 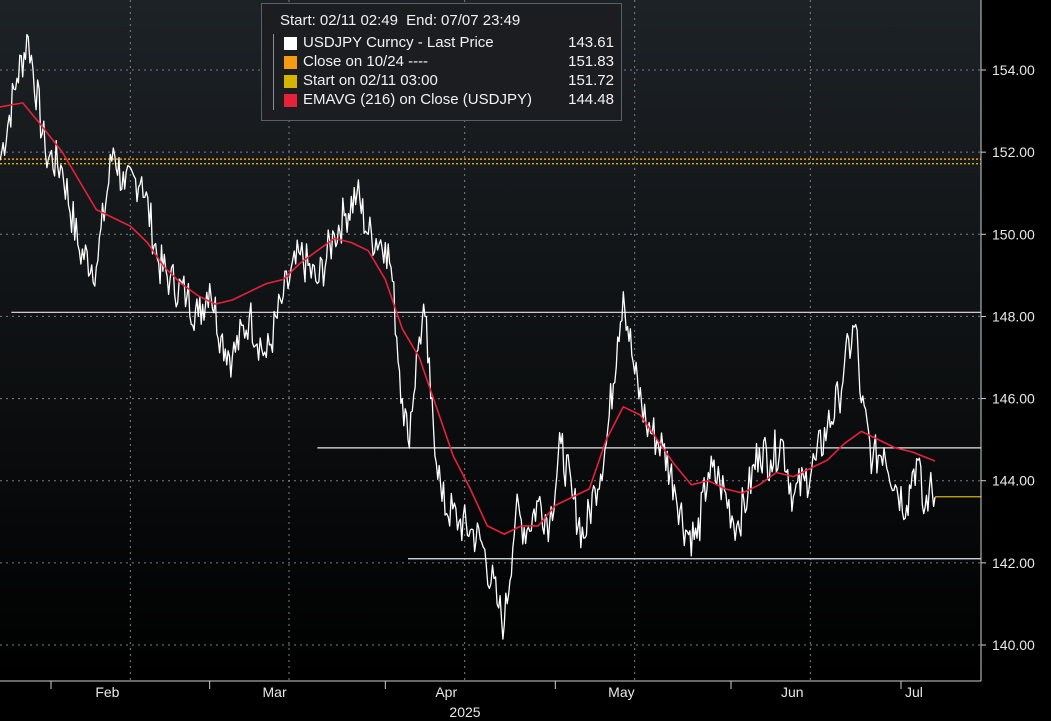 I want to click on legend-value: 143.61, so click(x=591, y=42).